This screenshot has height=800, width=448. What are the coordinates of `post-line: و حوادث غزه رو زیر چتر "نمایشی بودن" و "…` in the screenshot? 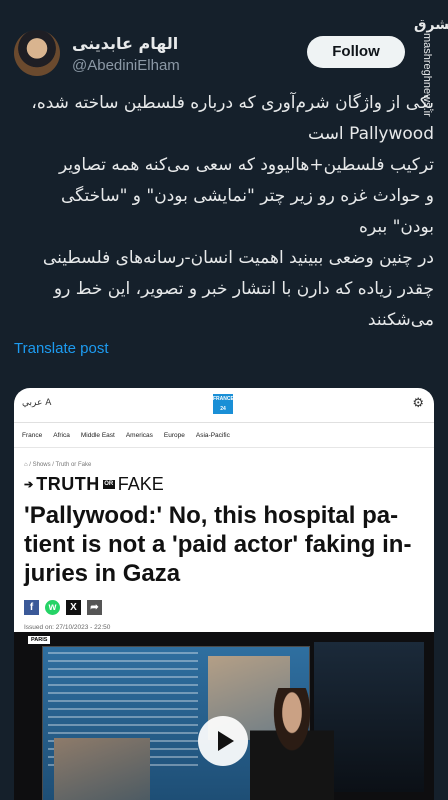 It's located at (247, 196).